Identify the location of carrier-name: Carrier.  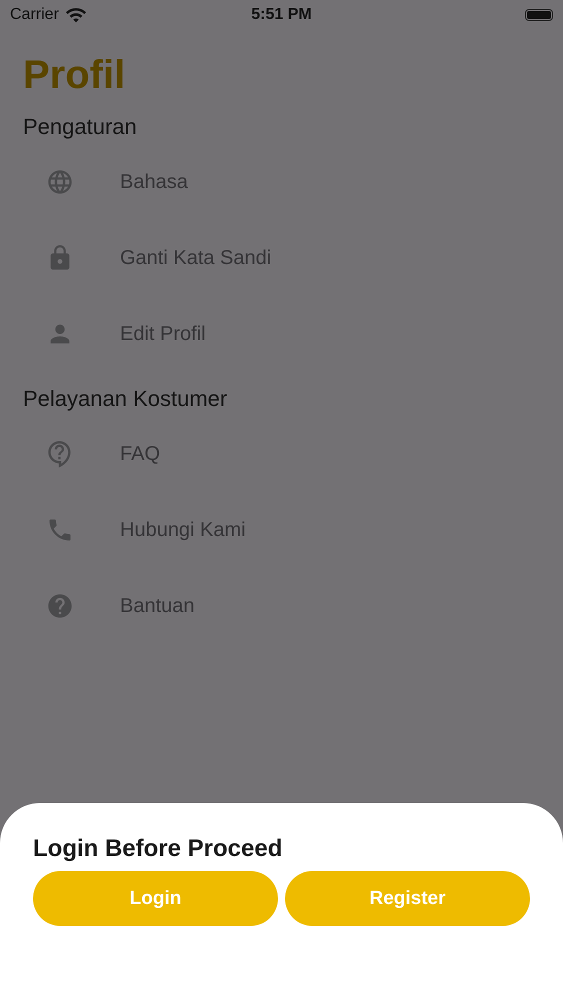
(34, 15).